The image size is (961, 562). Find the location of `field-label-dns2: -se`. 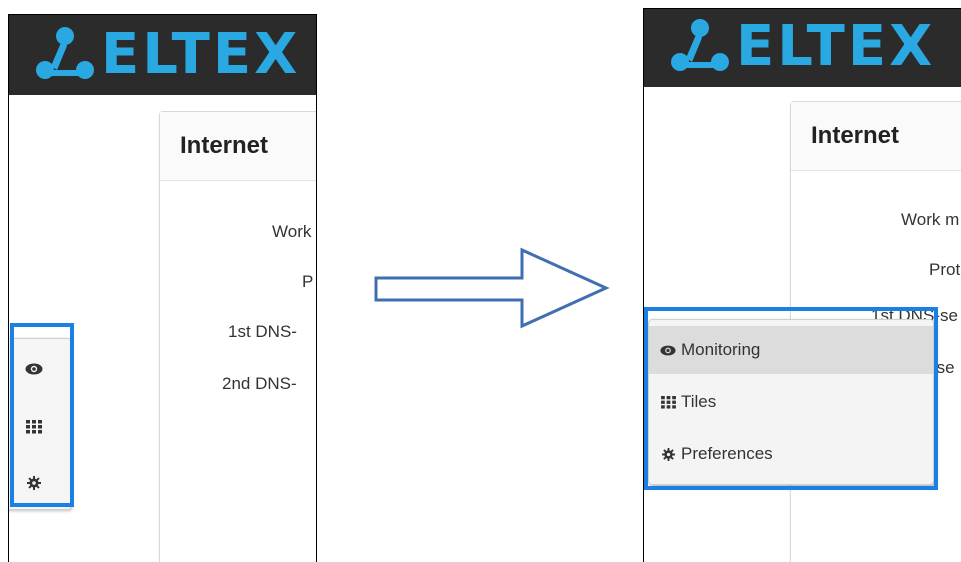

field-label-dns2: -se is located at coordinates (943, 367).